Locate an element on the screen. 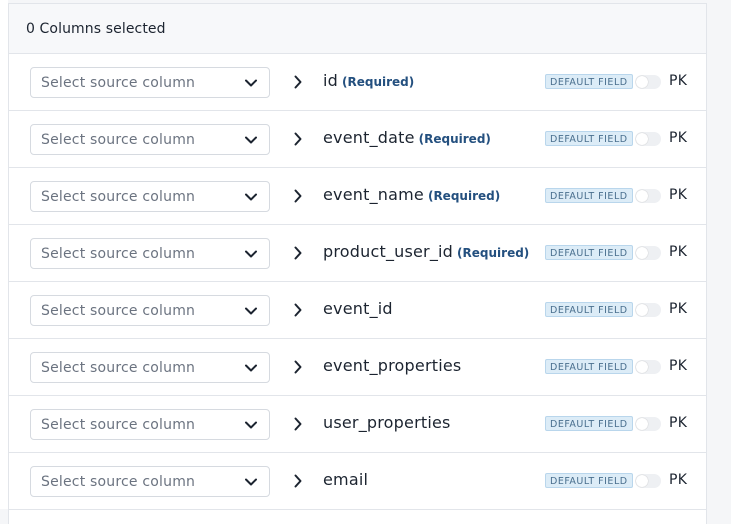 The image size is (731, 524). destination-field: user_properties is located at coordinates (387, 424).